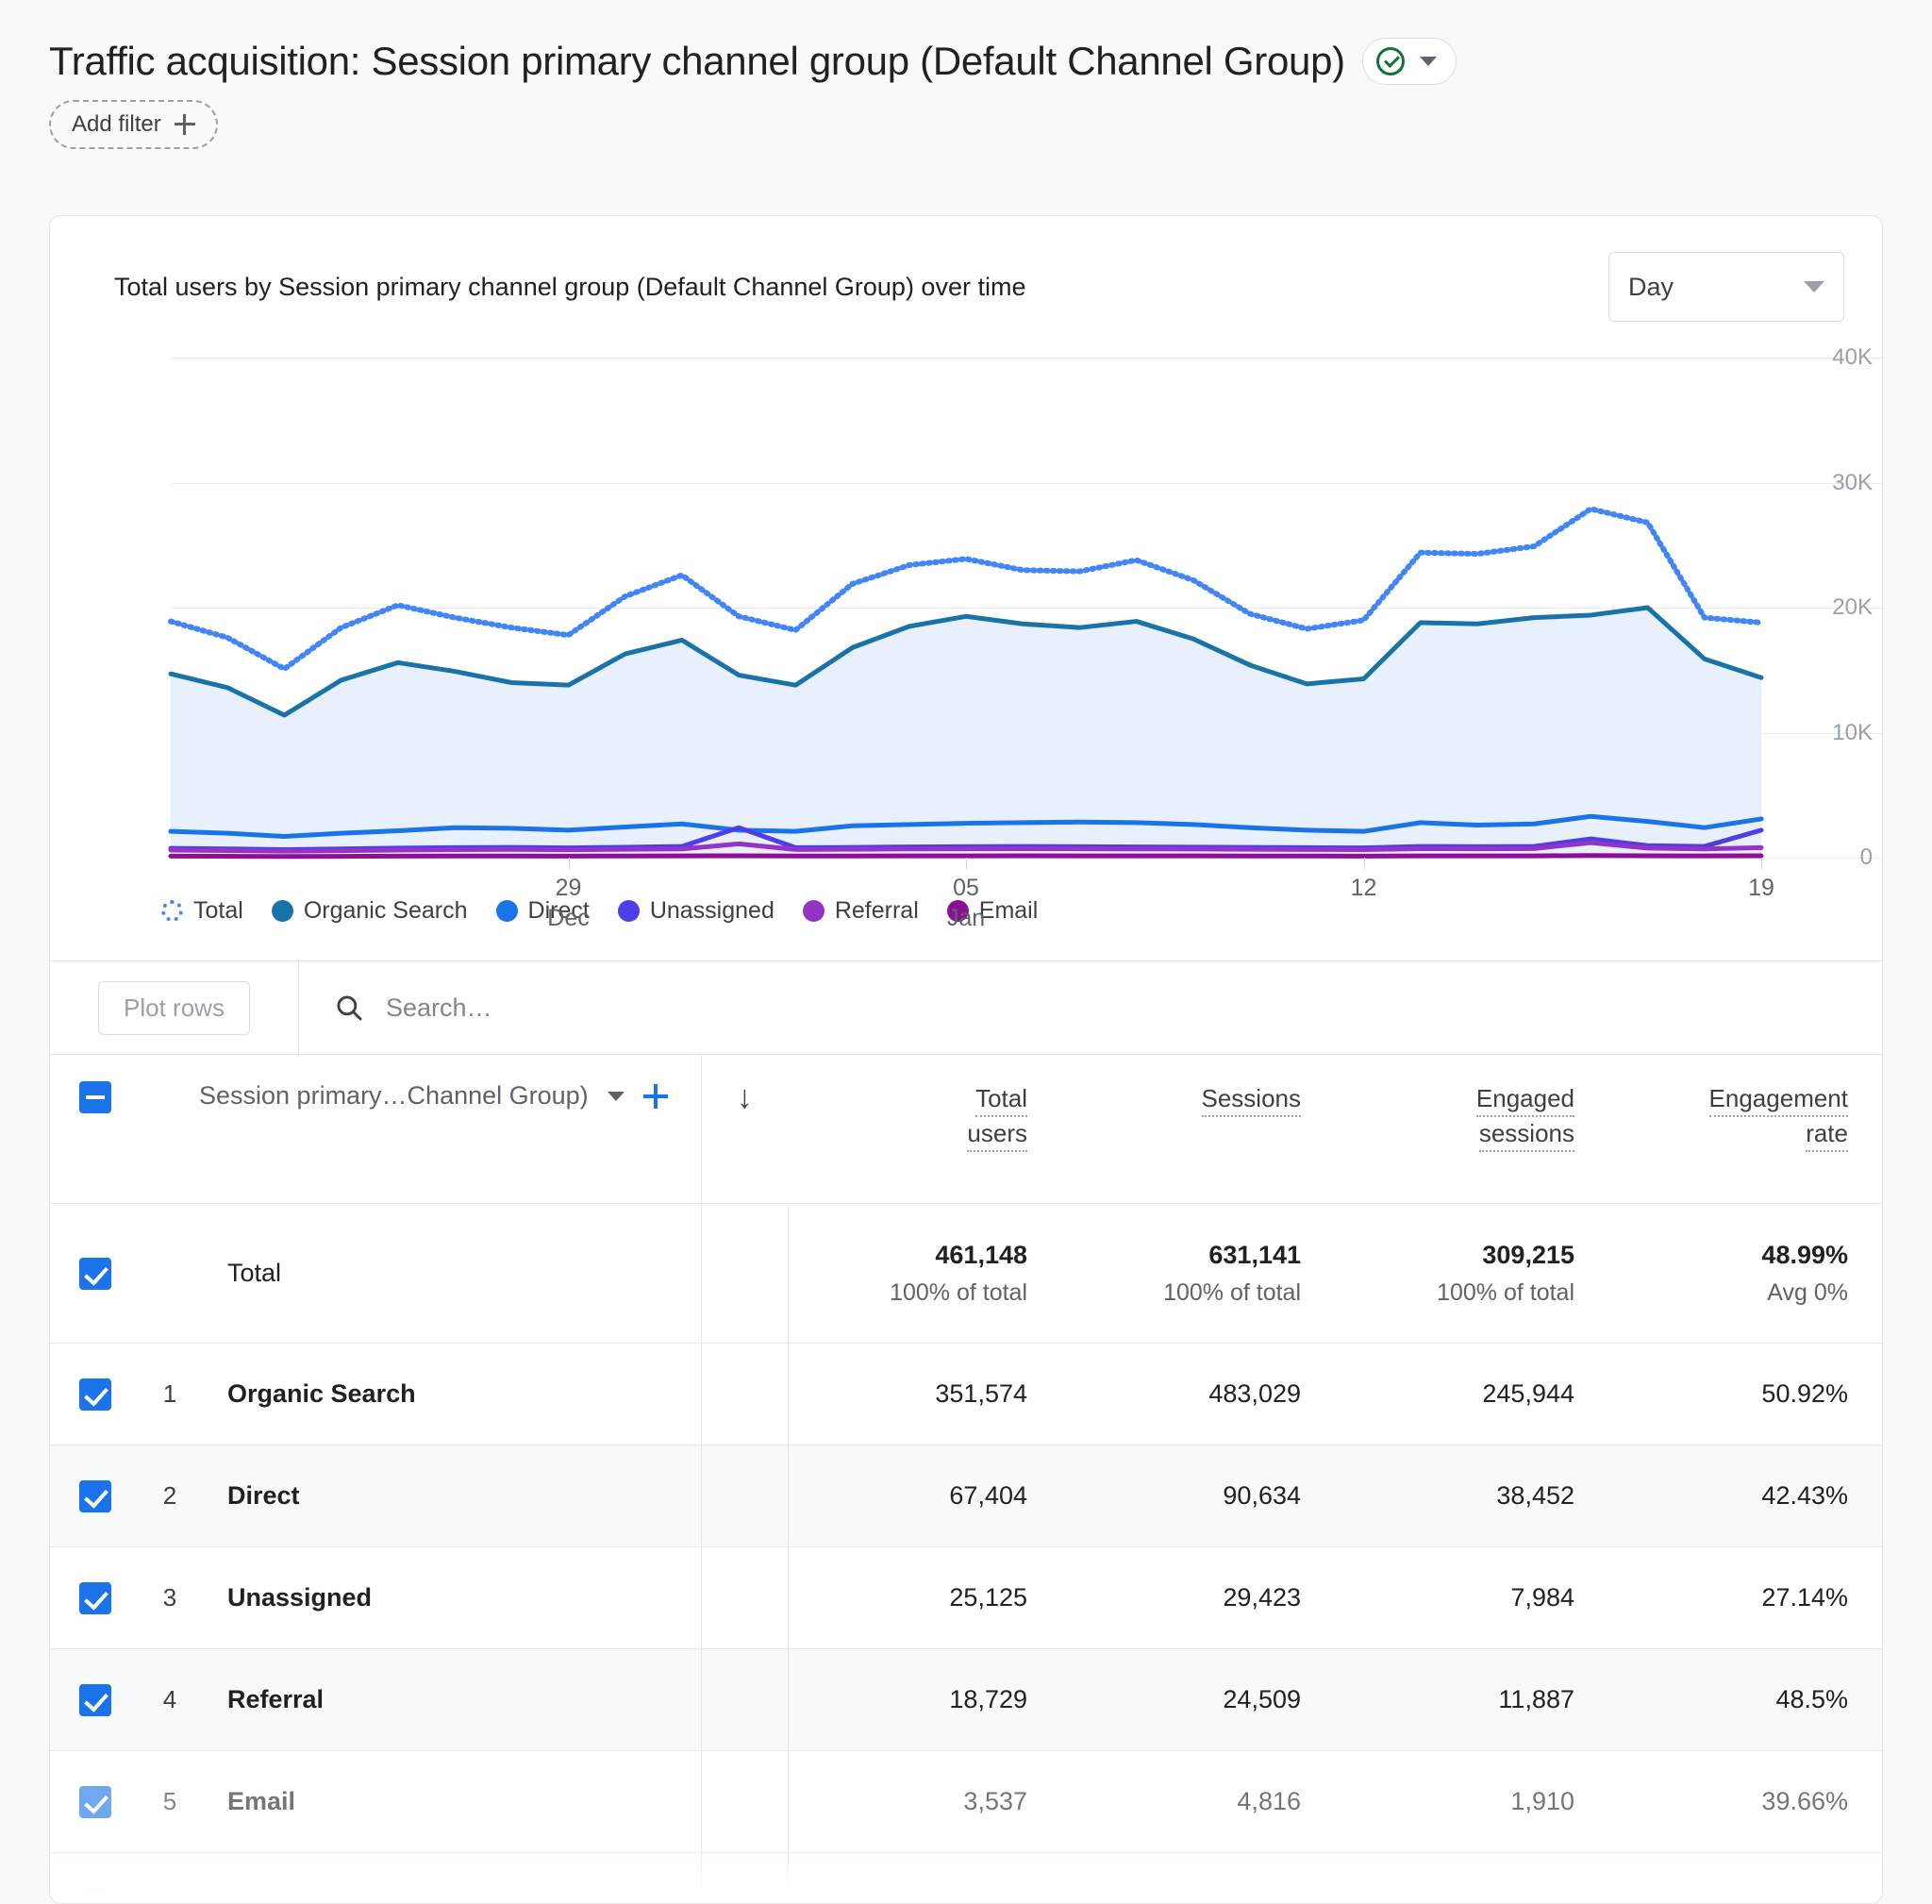  I want to click on row-metric-value: 483,029, so click(1198, 1395).